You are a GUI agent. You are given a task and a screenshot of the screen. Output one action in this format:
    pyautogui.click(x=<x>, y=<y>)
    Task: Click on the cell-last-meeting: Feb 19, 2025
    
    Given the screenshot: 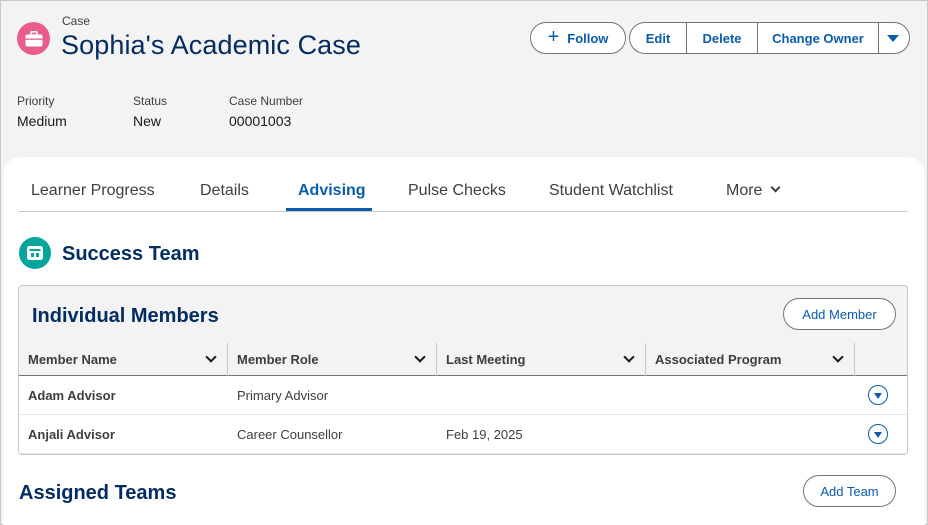 What is the action you would take?
    pyautogui.click(x=484, y=434)
    